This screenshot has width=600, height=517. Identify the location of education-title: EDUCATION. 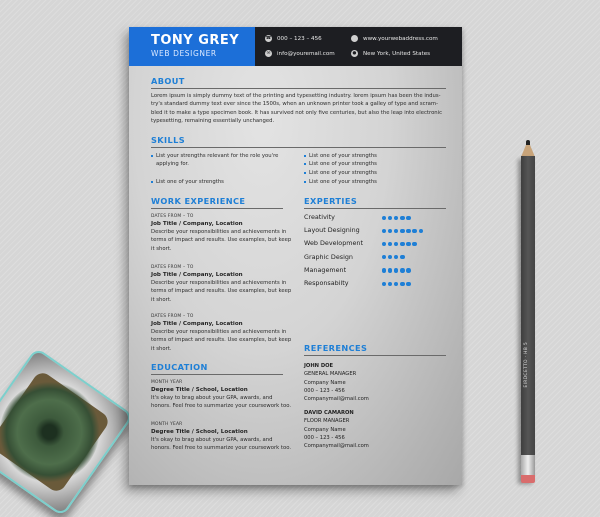
(179, 367).